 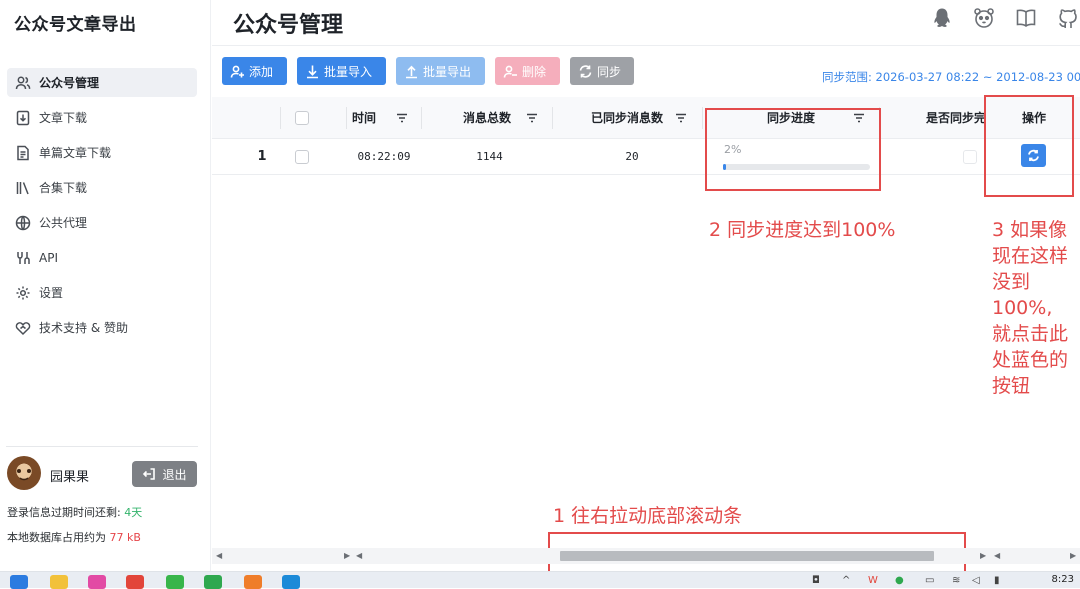 I want to click on col-time-label: 时间, so click(x=364, y=118).